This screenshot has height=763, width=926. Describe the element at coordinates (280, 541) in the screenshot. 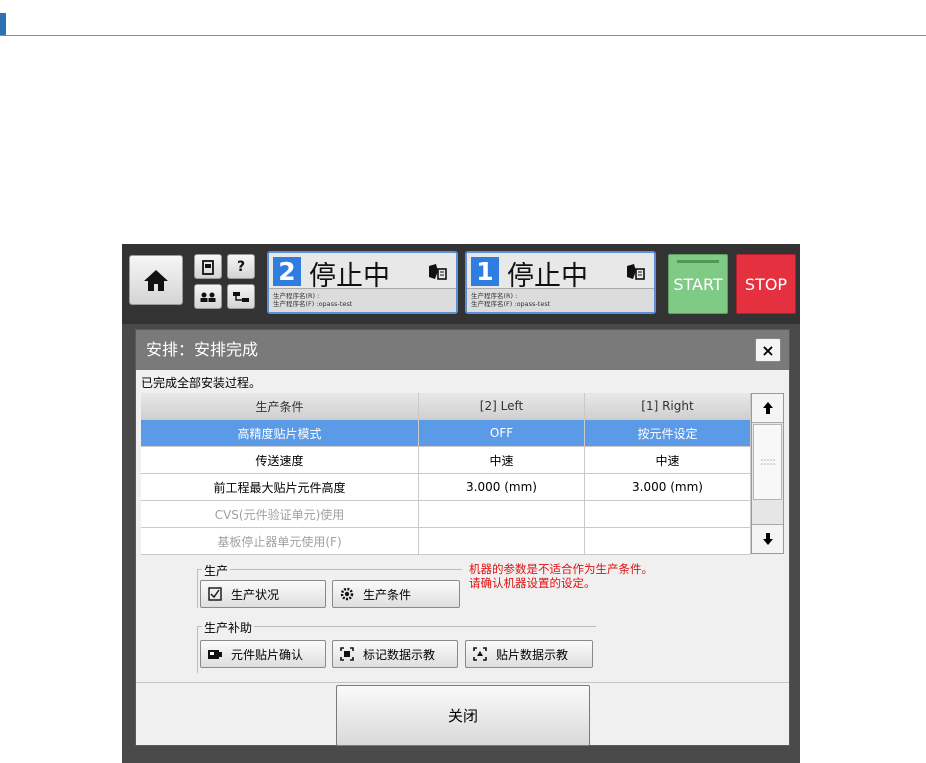

I see `cell-condition: 基板停止器单元使用(F)` at that location.